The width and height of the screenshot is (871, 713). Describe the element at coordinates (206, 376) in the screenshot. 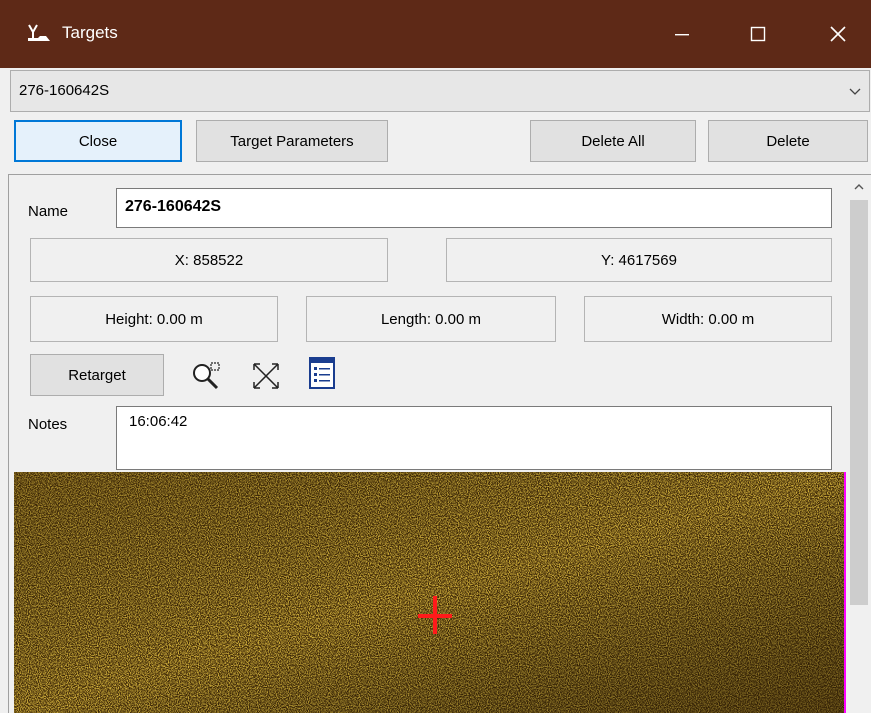

I see `zoom-window-icon` at that location.